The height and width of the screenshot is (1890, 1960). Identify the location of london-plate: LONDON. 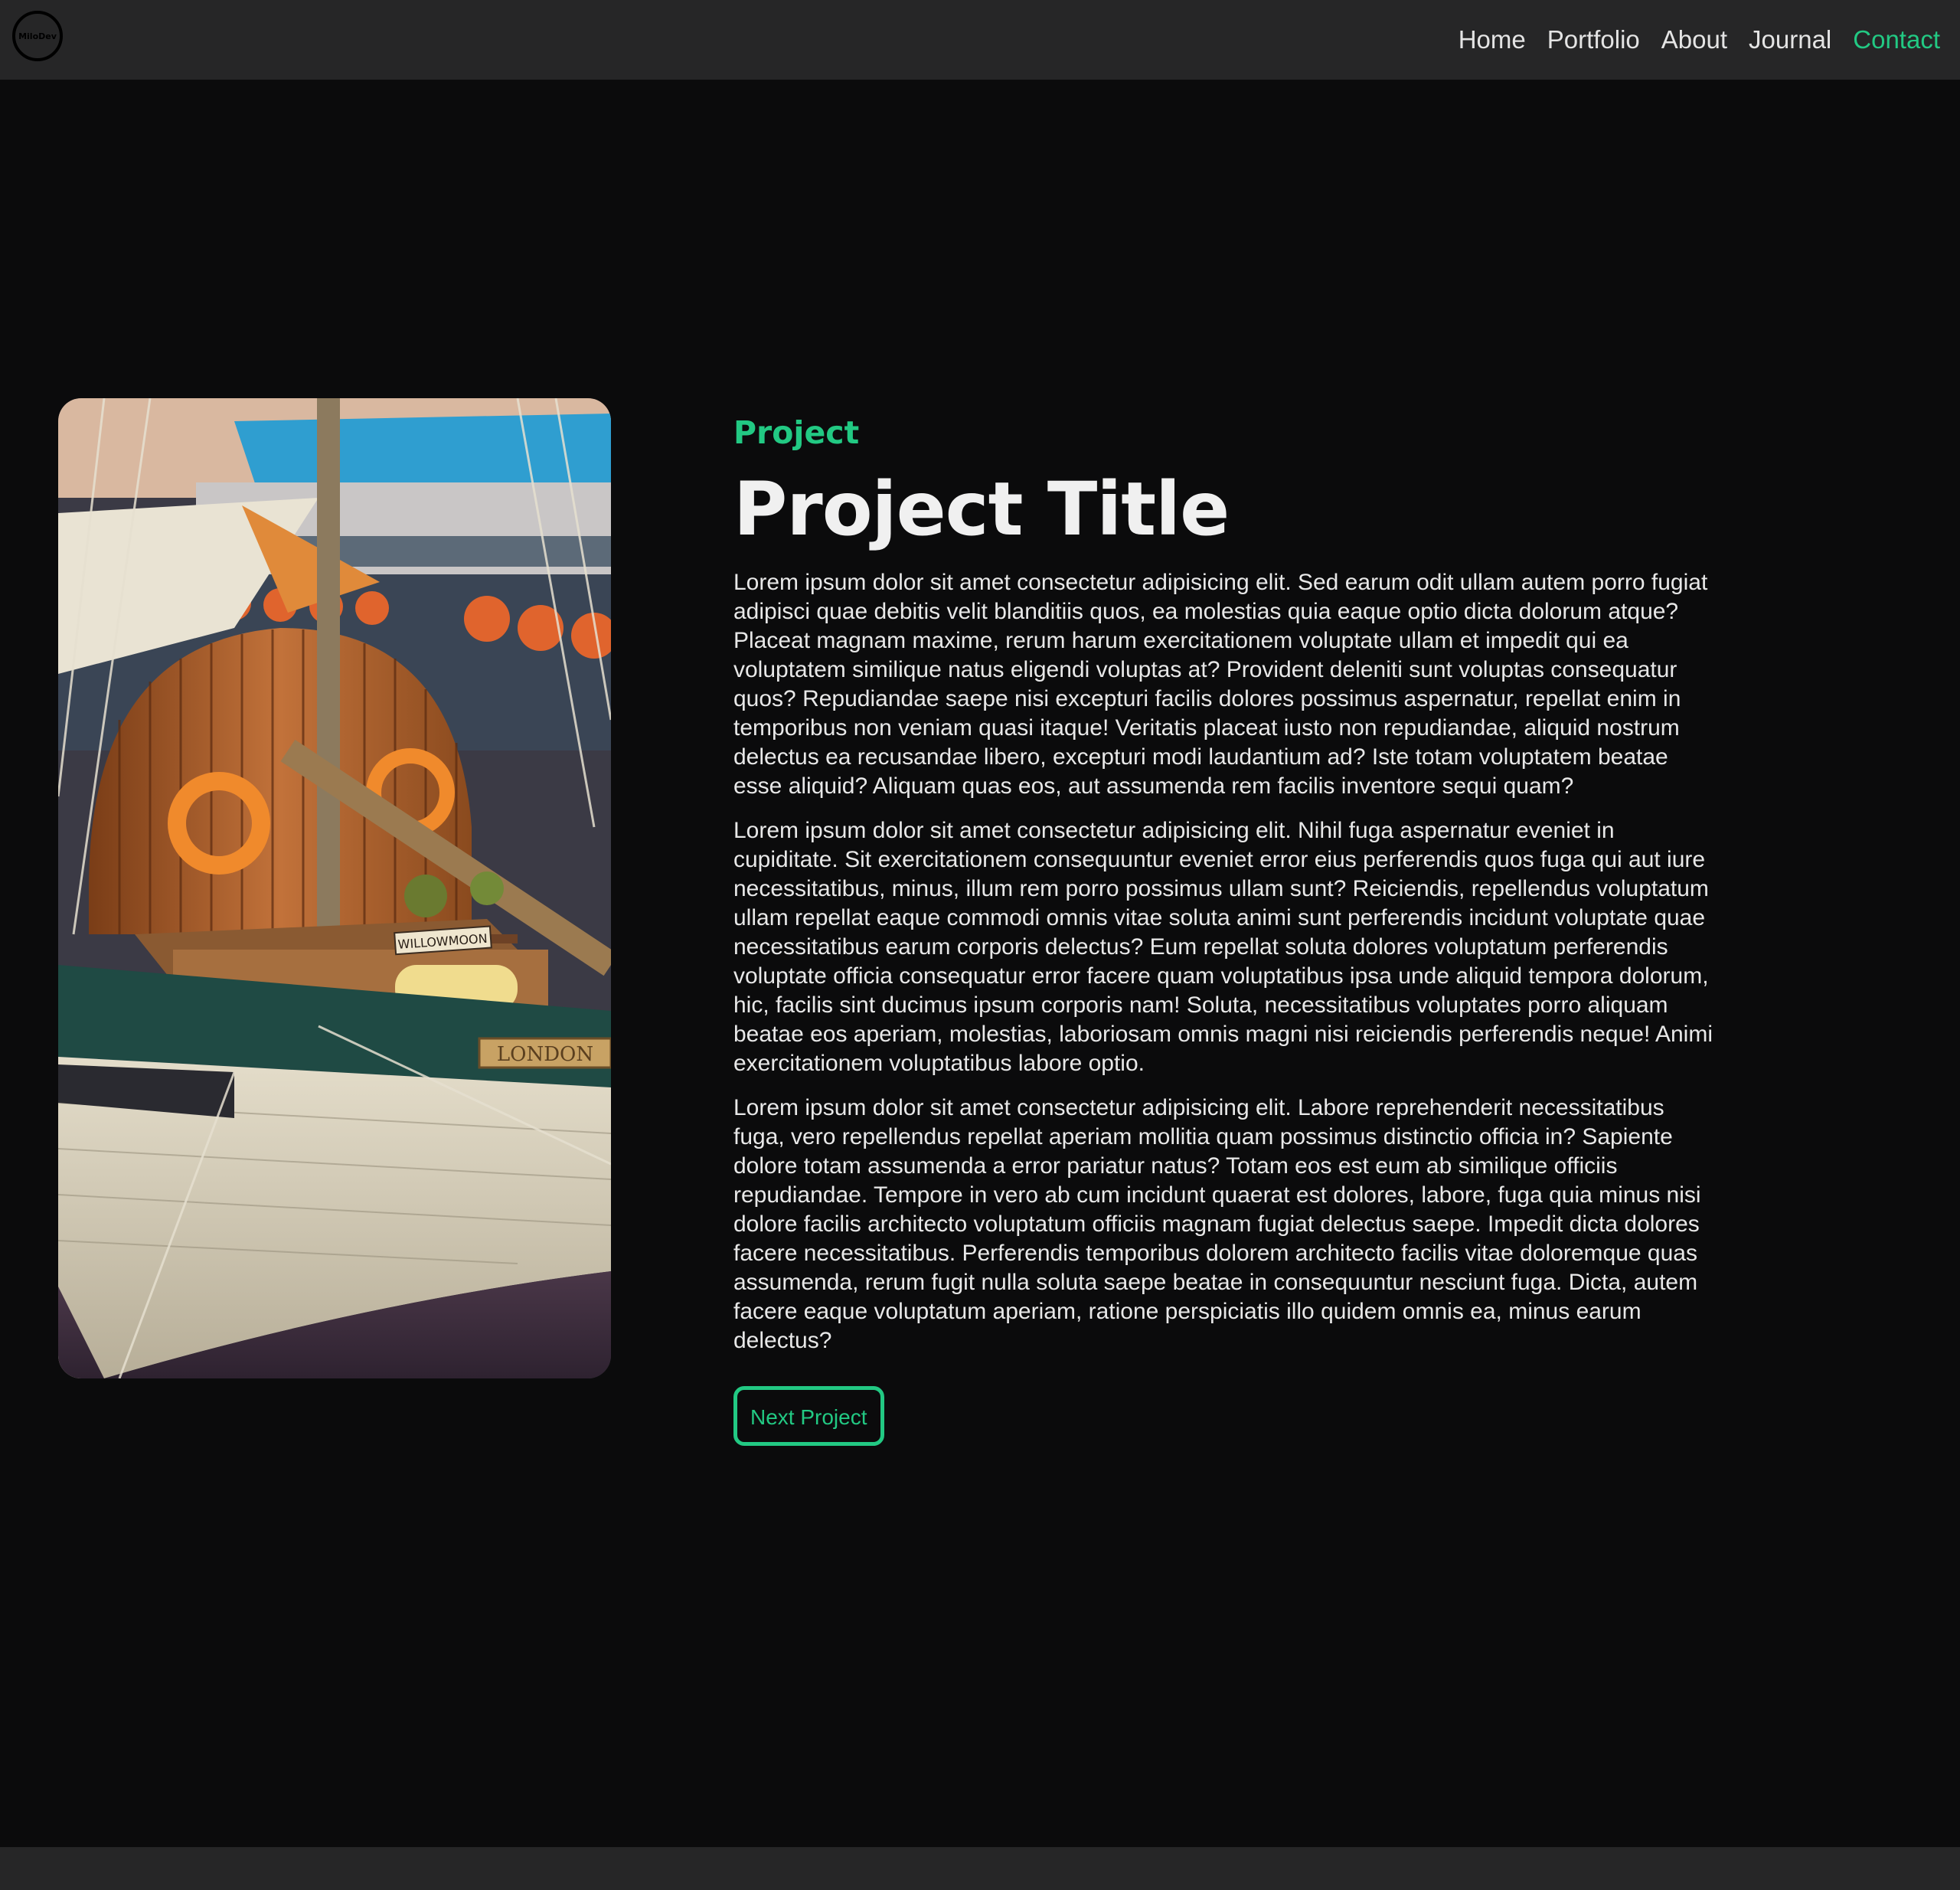
(544, 1053).